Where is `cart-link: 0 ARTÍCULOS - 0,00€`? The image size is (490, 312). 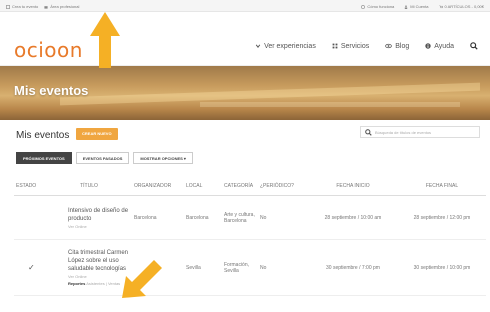 cart-link: 0 ARTÍCULOS - 0,00€ is located at coordinates (461, 6).